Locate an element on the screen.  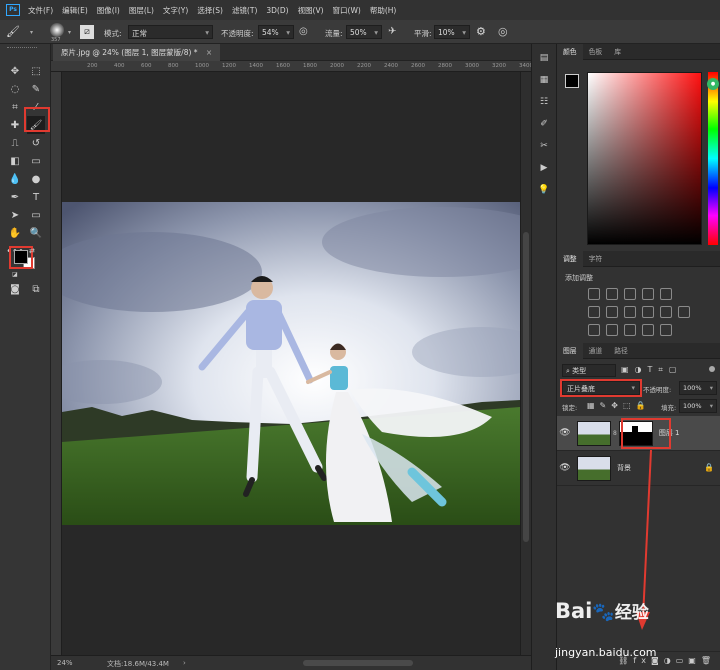
baidu-logo-text: Bai🐾经验 is located at coordinates (602, 611).